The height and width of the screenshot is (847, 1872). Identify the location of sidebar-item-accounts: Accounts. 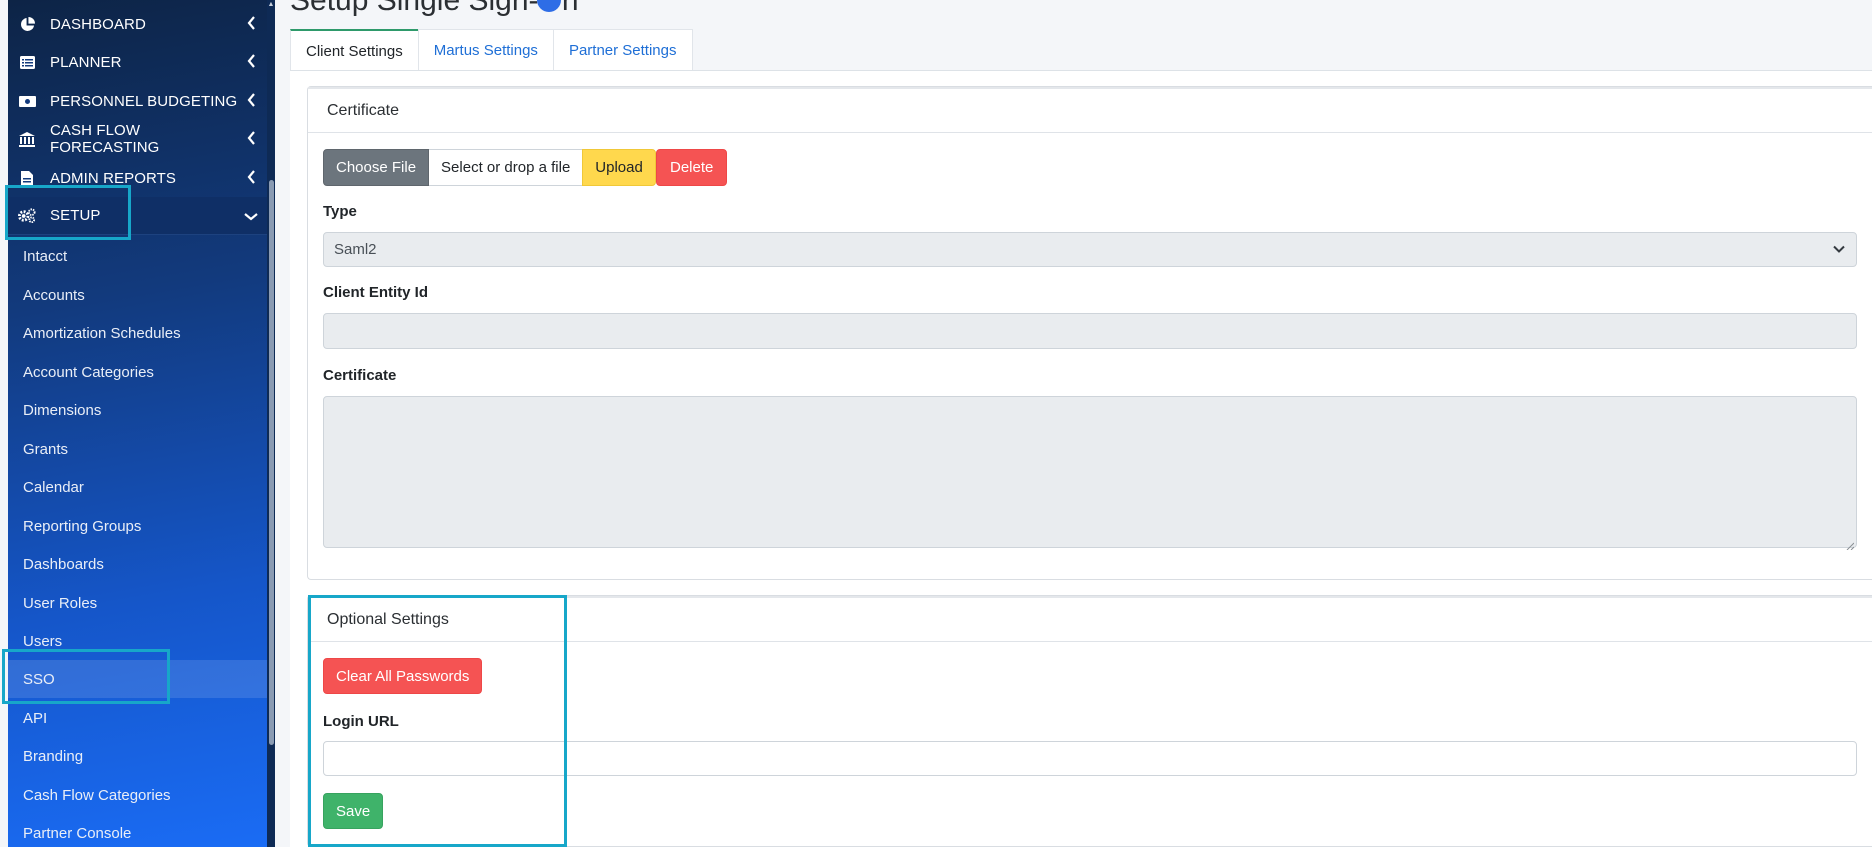
(141, 295).